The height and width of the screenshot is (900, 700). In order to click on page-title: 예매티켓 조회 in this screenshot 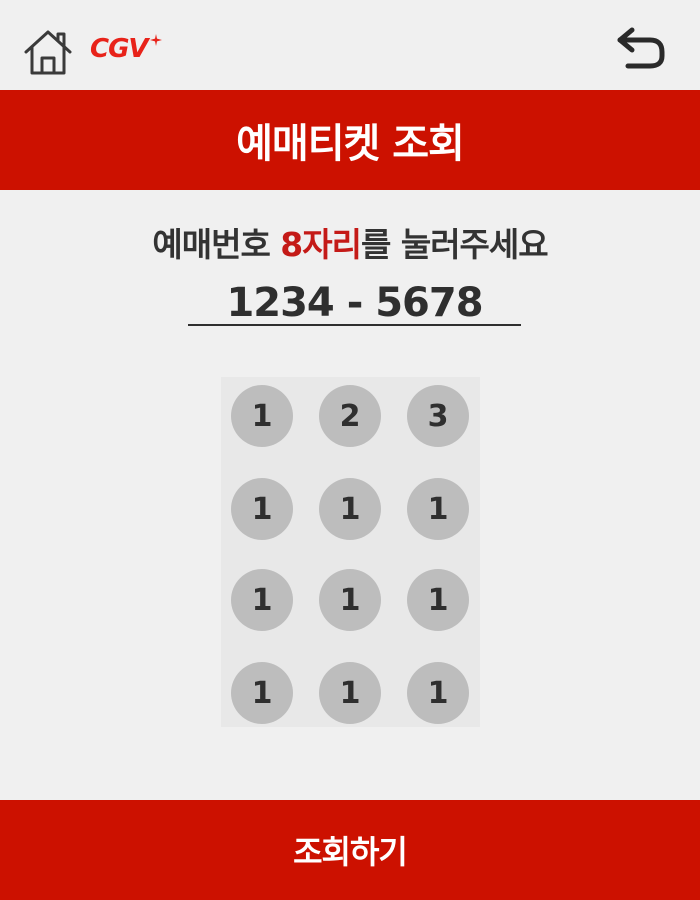, I will do `click(350, 144)`.